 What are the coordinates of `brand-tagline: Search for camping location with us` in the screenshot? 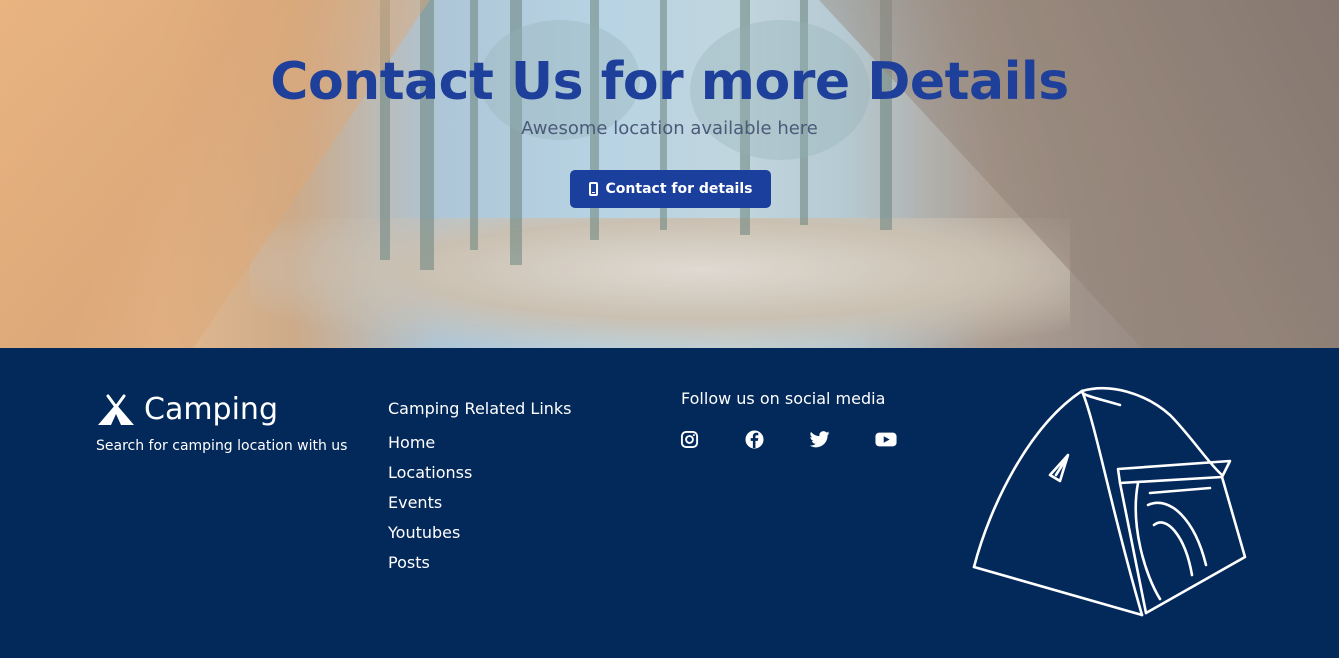 It's located at (222, 446).